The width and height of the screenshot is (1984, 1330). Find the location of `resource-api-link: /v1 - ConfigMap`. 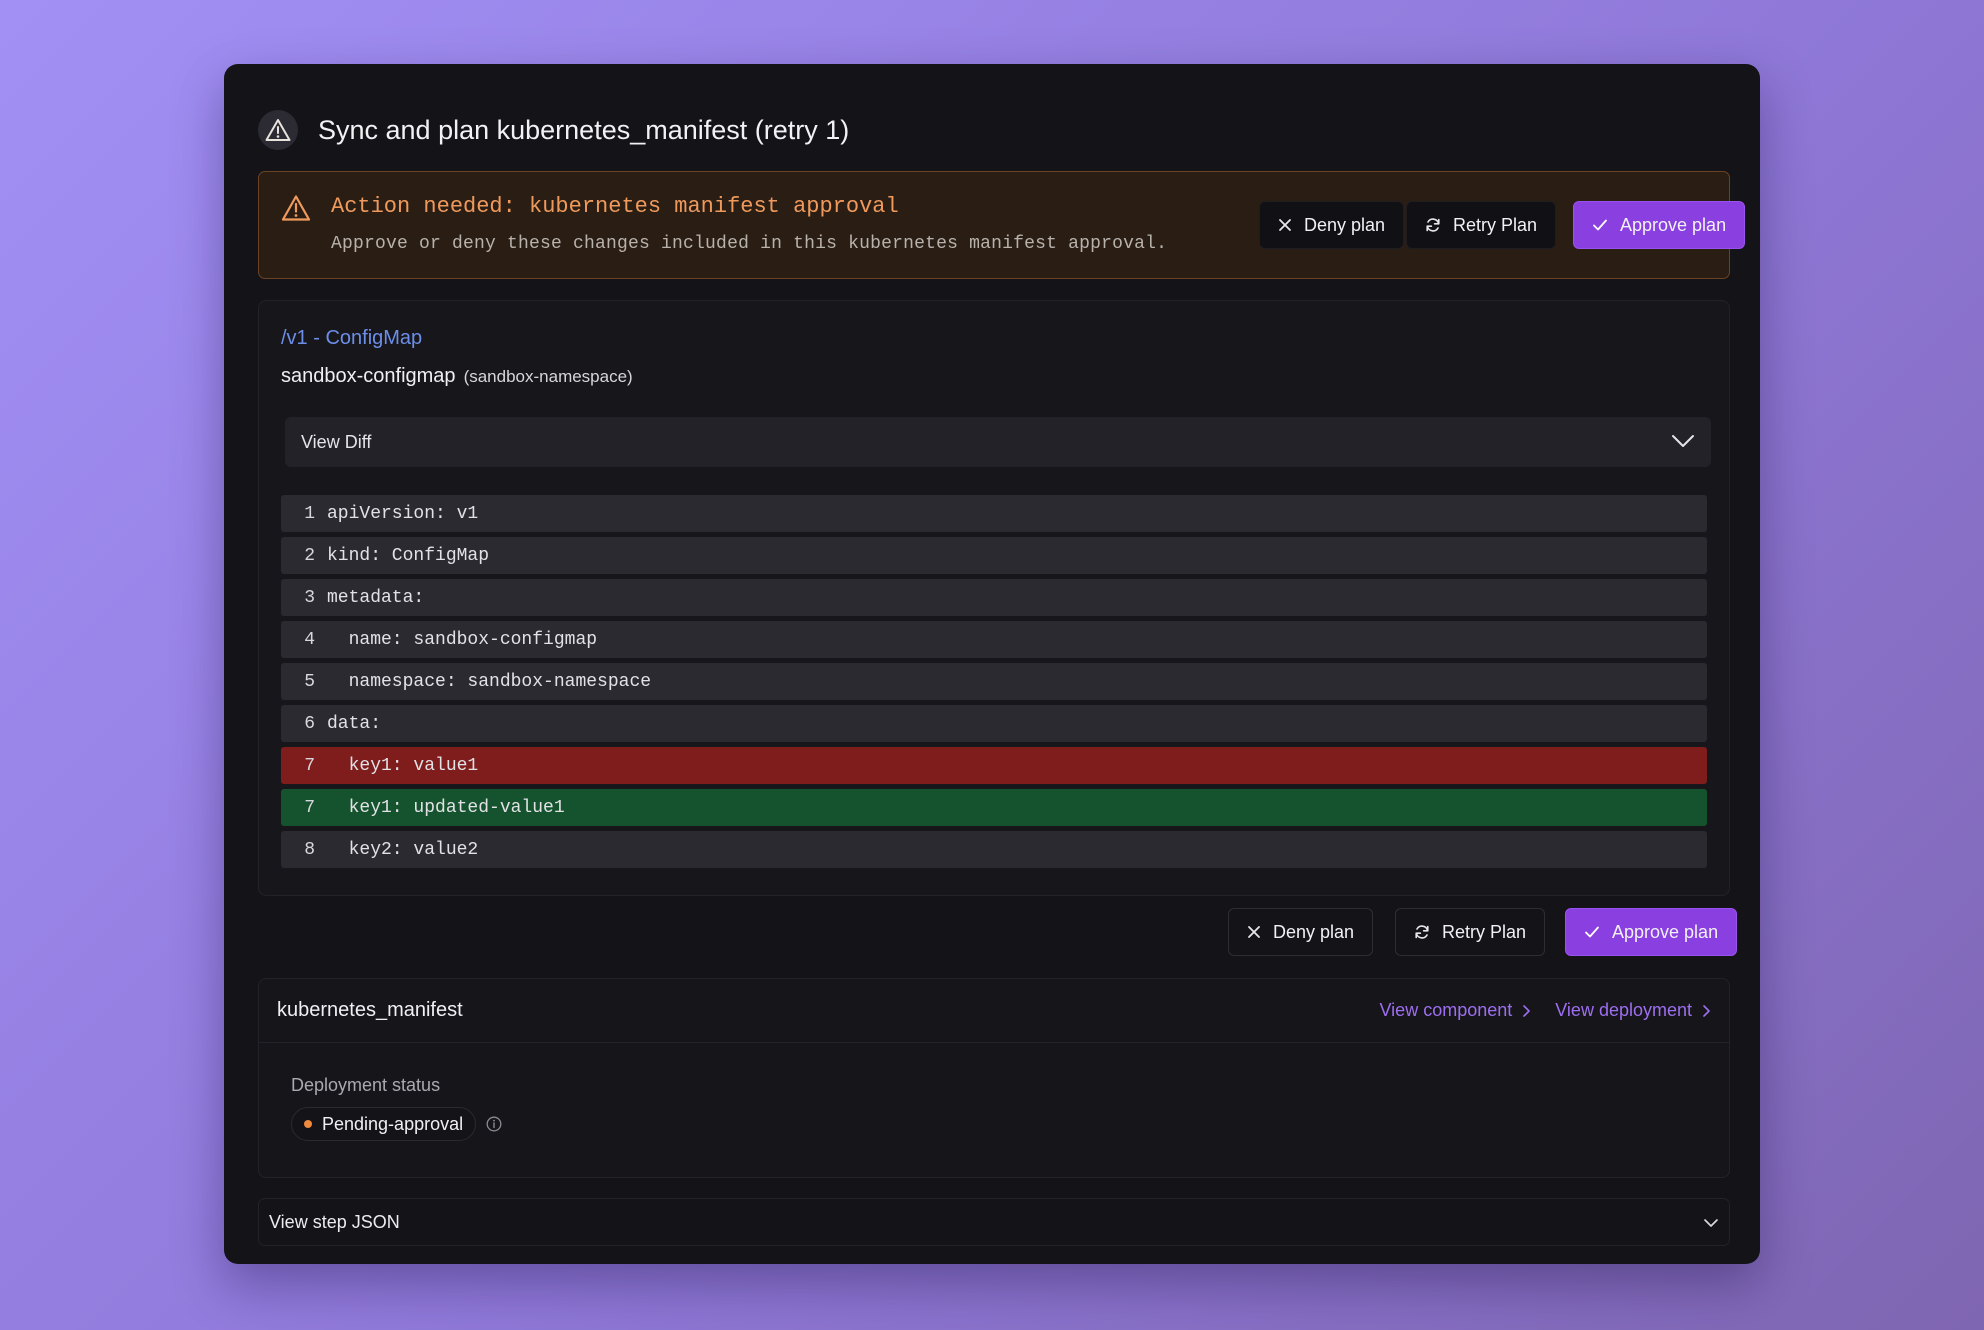

resource-api-link: /v1 - ConfigMap is located at coordinates (351, 338).